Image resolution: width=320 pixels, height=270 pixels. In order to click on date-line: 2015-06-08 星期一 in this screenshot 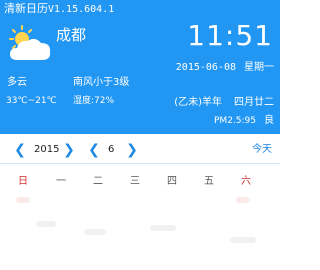, I will do `click(225, 68)`.